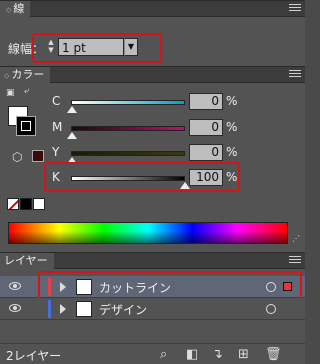 This screenshot has width=320, height=364. What do you see at coordinates (192, 354) in the screenshot?
I see `make-clipping-mask-icon: ◧` at bounding box center [192, 354].